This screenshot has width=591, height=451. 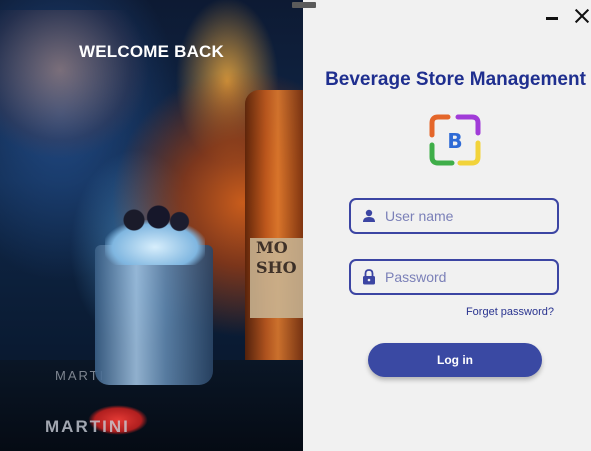 What do you see at coordinates (151, 51) in the screenshot?
I see `welcome-heading: WELCOME BACK` at bounding box center [151, 51].